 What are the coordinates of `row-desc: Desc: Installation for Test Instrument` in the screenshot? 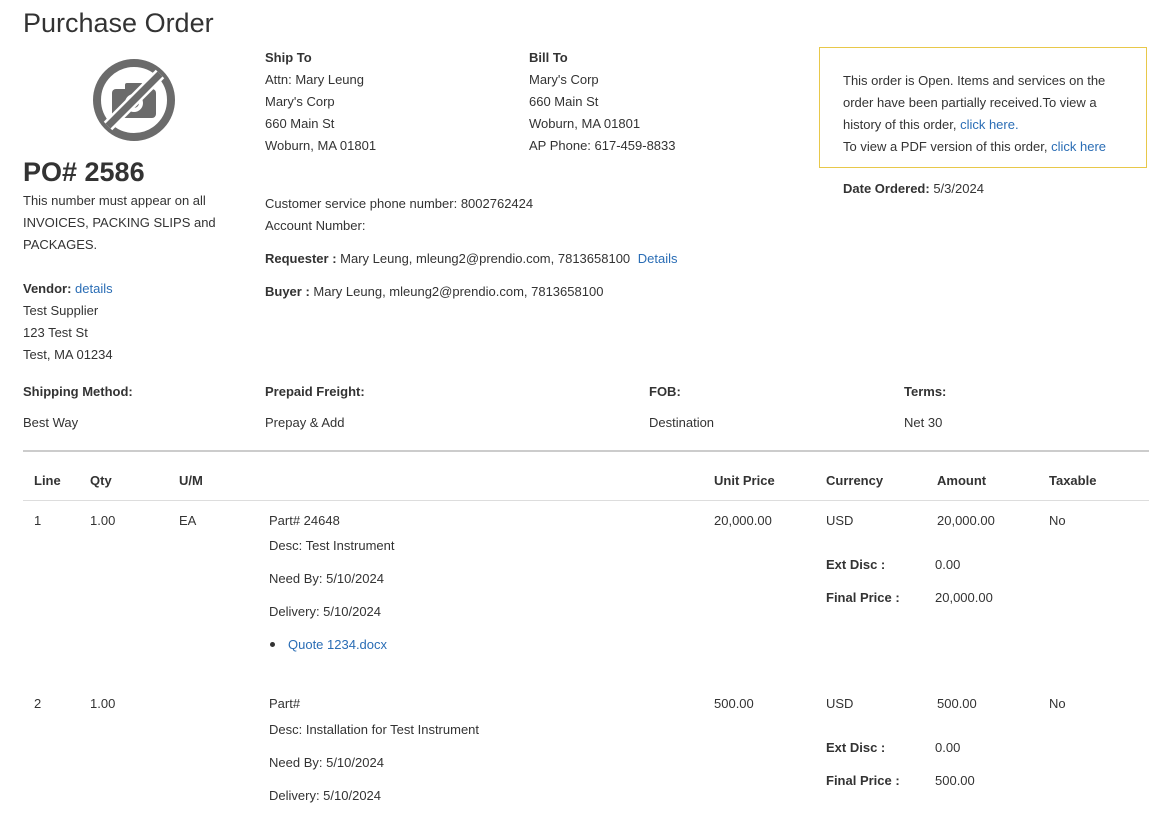 It's located at (374, 729).